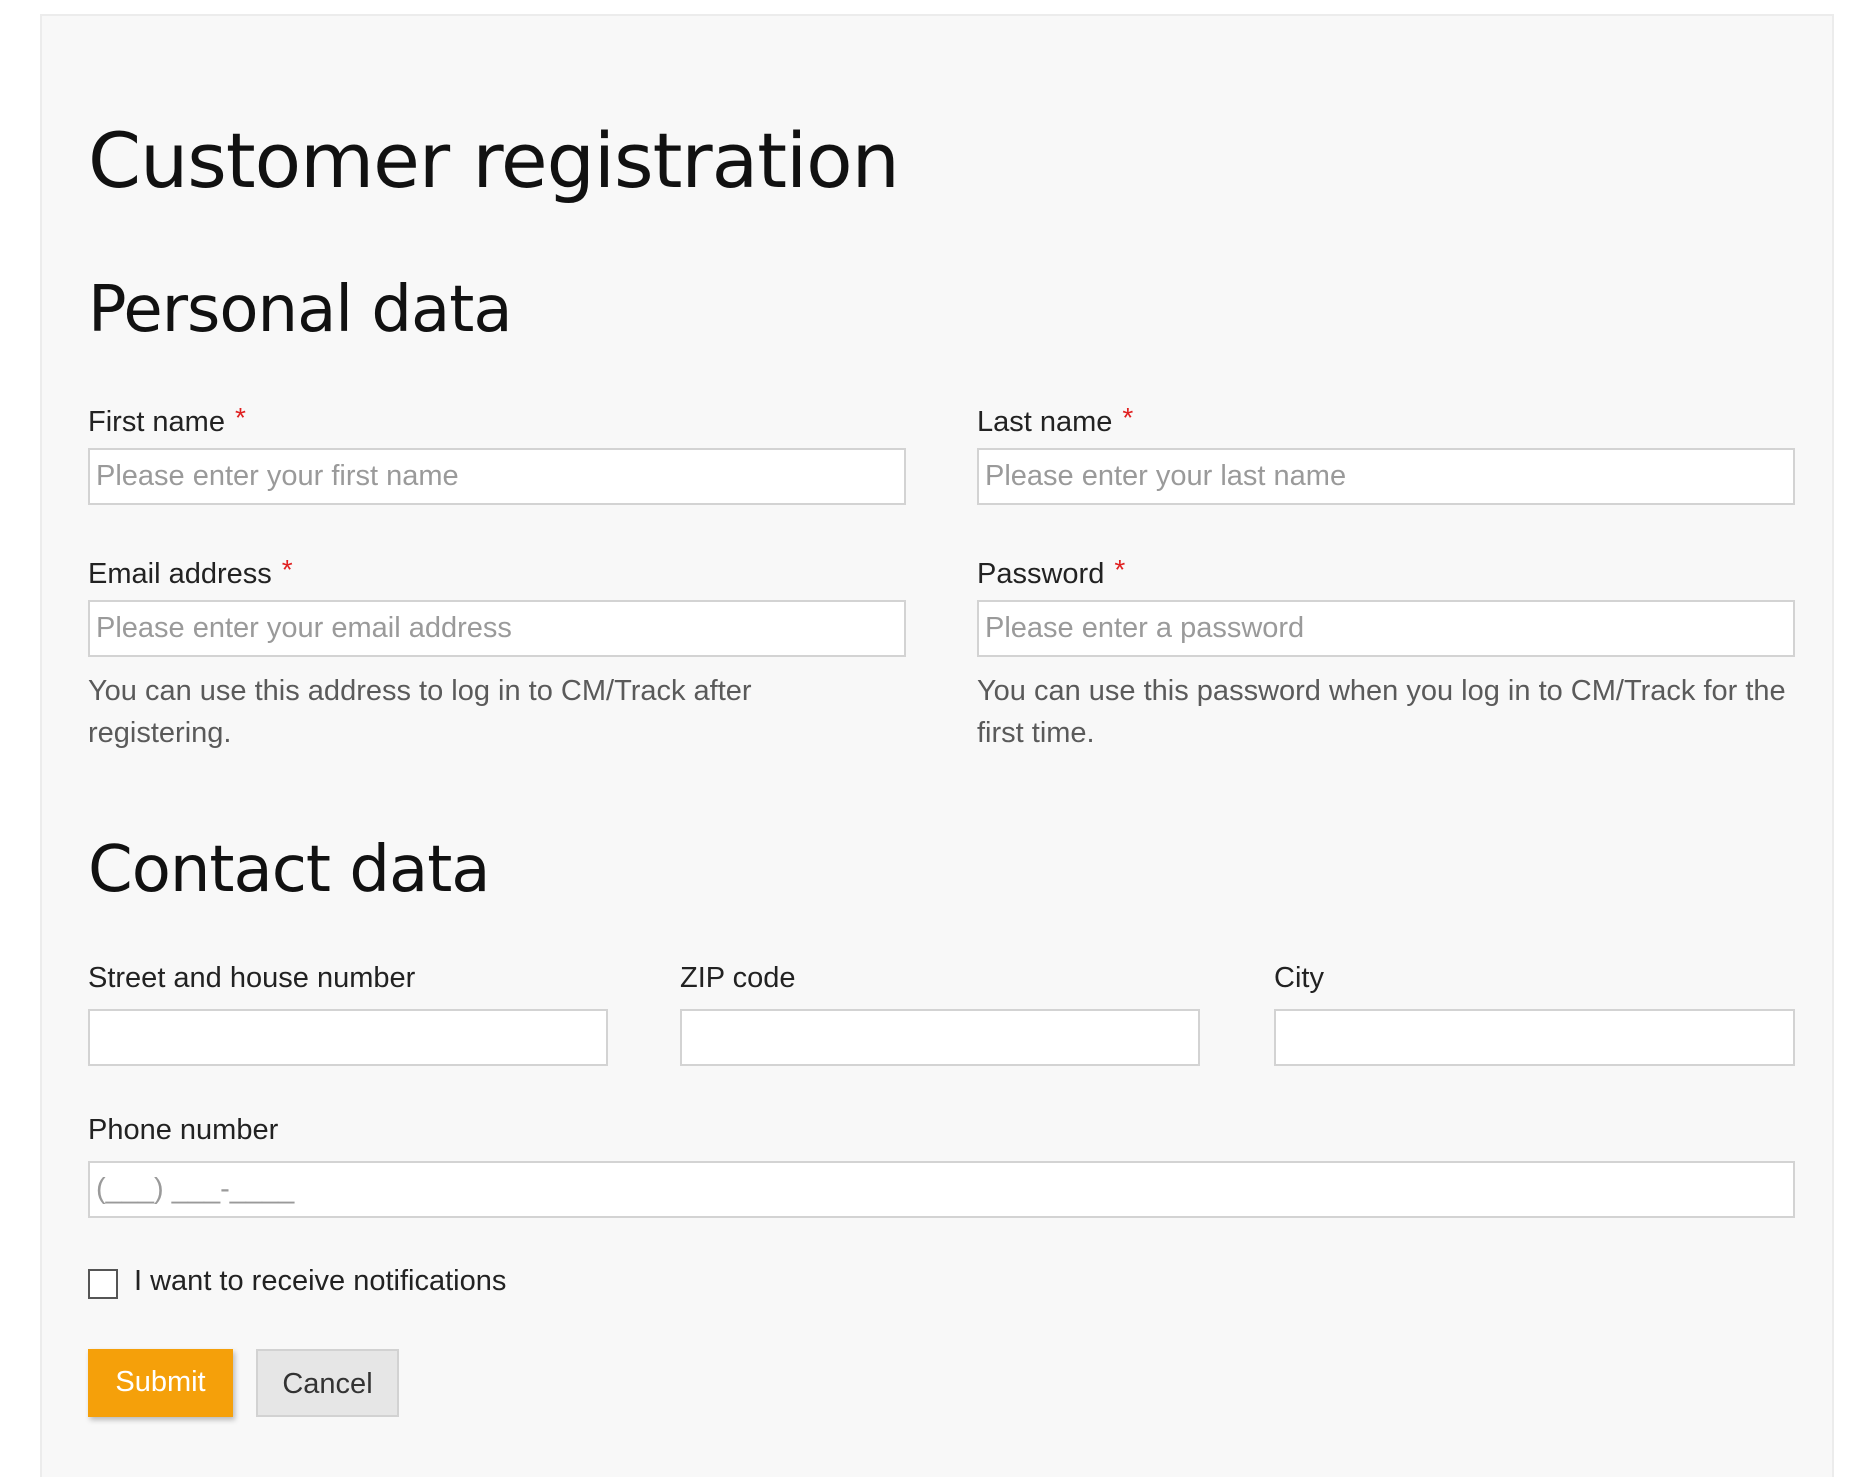 This screenshot has width=1855, height=1477. Describe the element at coordinates (497, 628) in the screenshot. I see `email-input` at that location.